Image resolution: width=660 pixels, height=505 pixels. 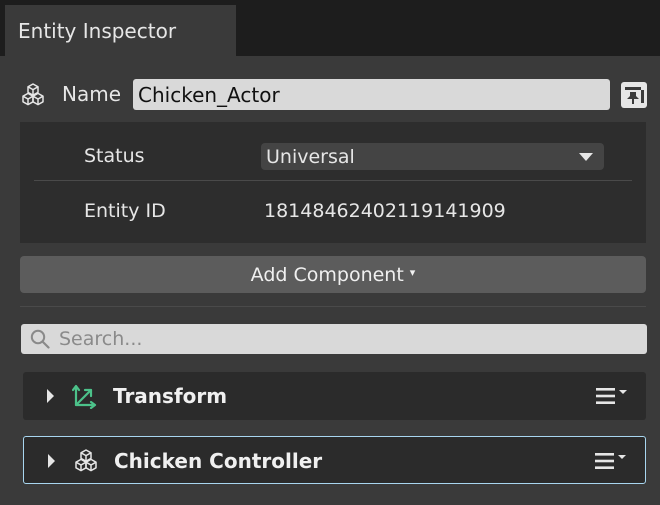 I want to click on name-label: Name, so click(x=92, y=94).